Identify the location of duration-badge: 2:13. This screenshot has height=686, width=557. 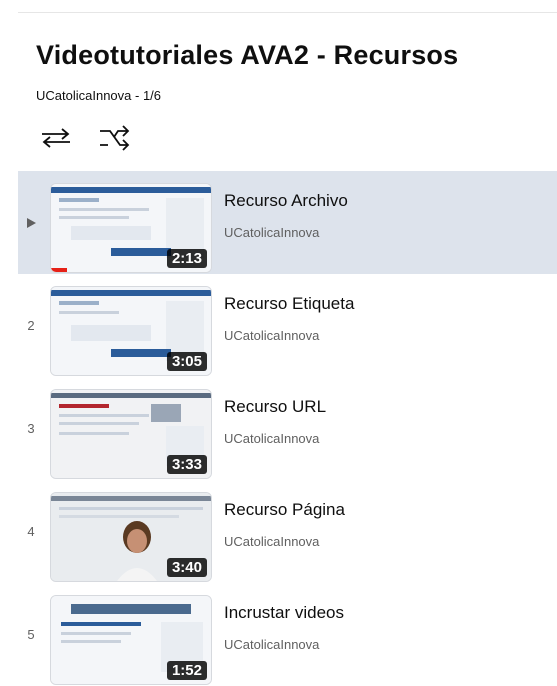
(186, 258).